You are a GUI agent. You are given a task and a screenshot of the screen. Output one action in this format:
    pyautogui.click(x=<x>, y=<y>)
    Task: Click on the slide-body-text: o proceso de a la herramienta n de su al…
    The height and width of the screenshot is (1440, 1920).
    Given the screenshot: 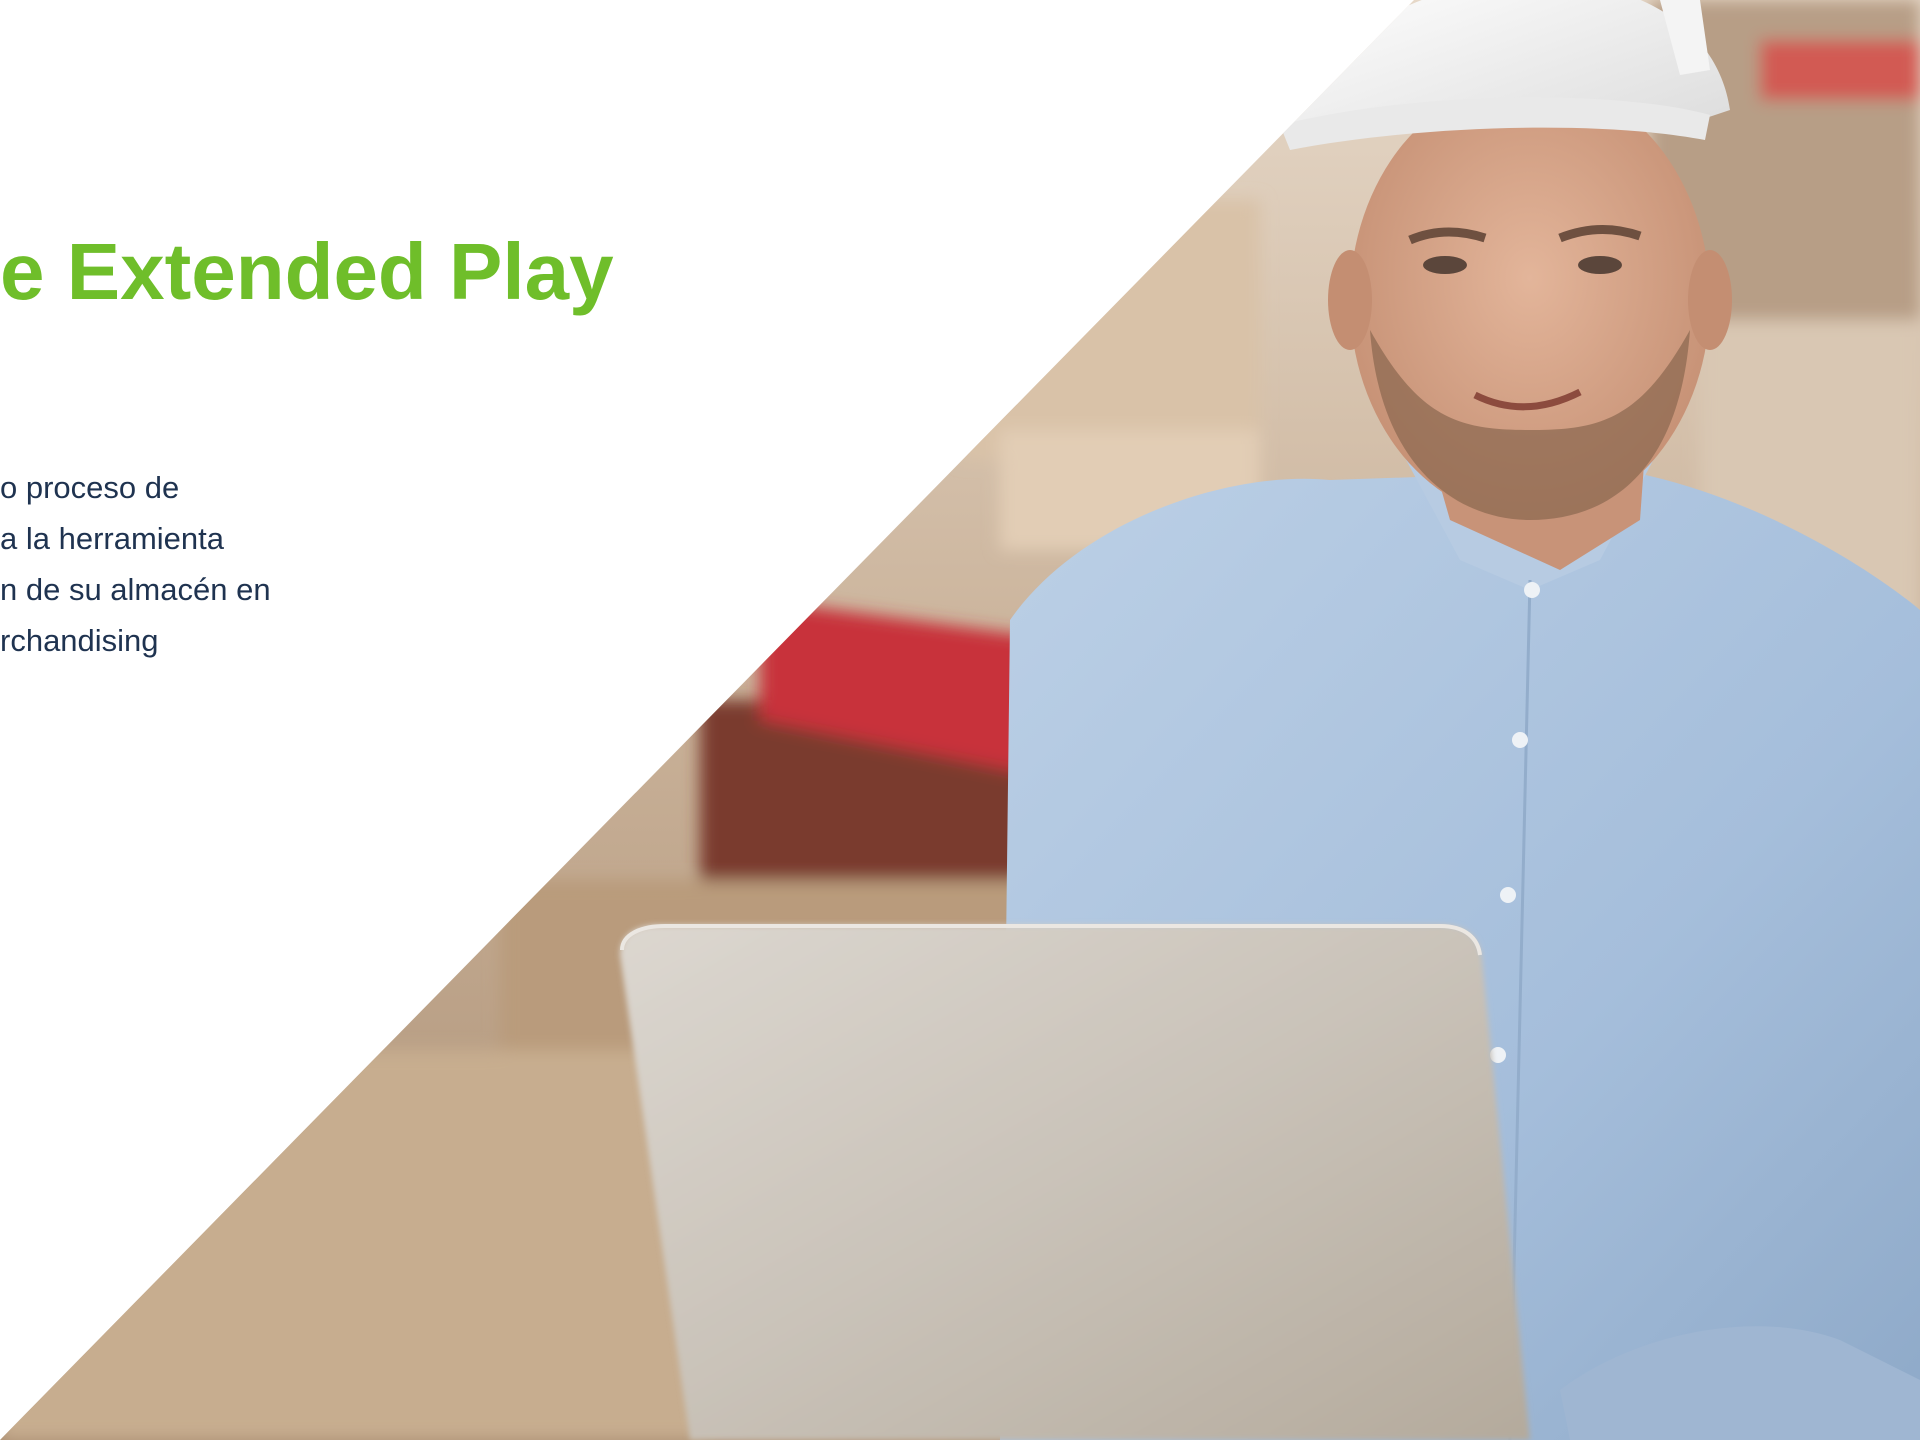 What is the action you would take?
    pyautogui.click(x=135, y=564)
    